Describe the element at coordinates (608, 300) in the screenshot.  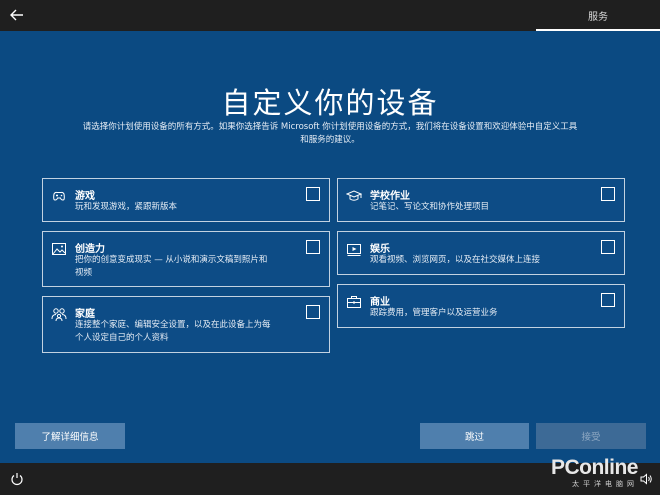
I see `checkbox-business` at that location.